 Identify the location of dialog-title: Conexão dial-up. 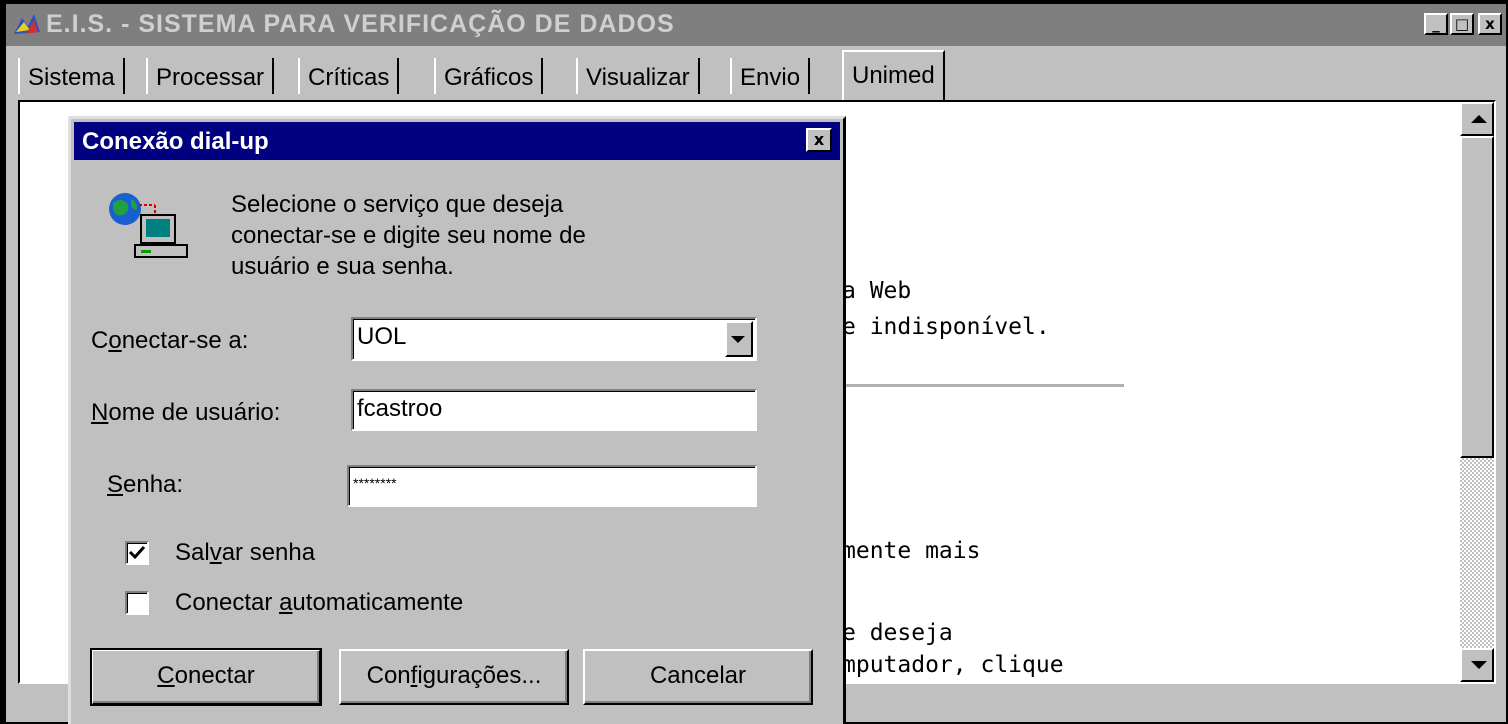
(175, 141).